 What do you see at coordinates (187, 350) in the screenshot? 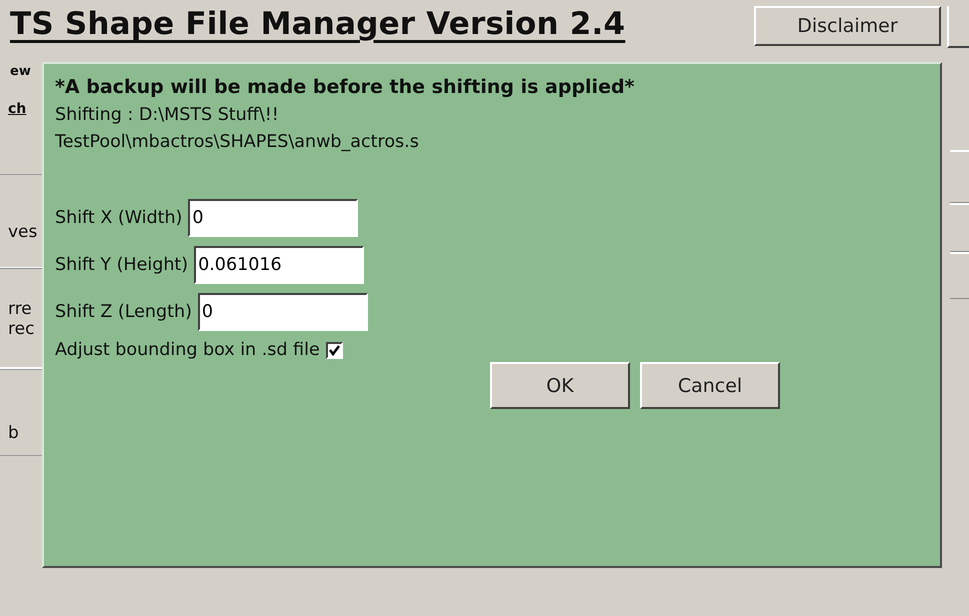
I see `checkbox-label: Adjust bounding box in .sd file` at bounding box center [187, 350].